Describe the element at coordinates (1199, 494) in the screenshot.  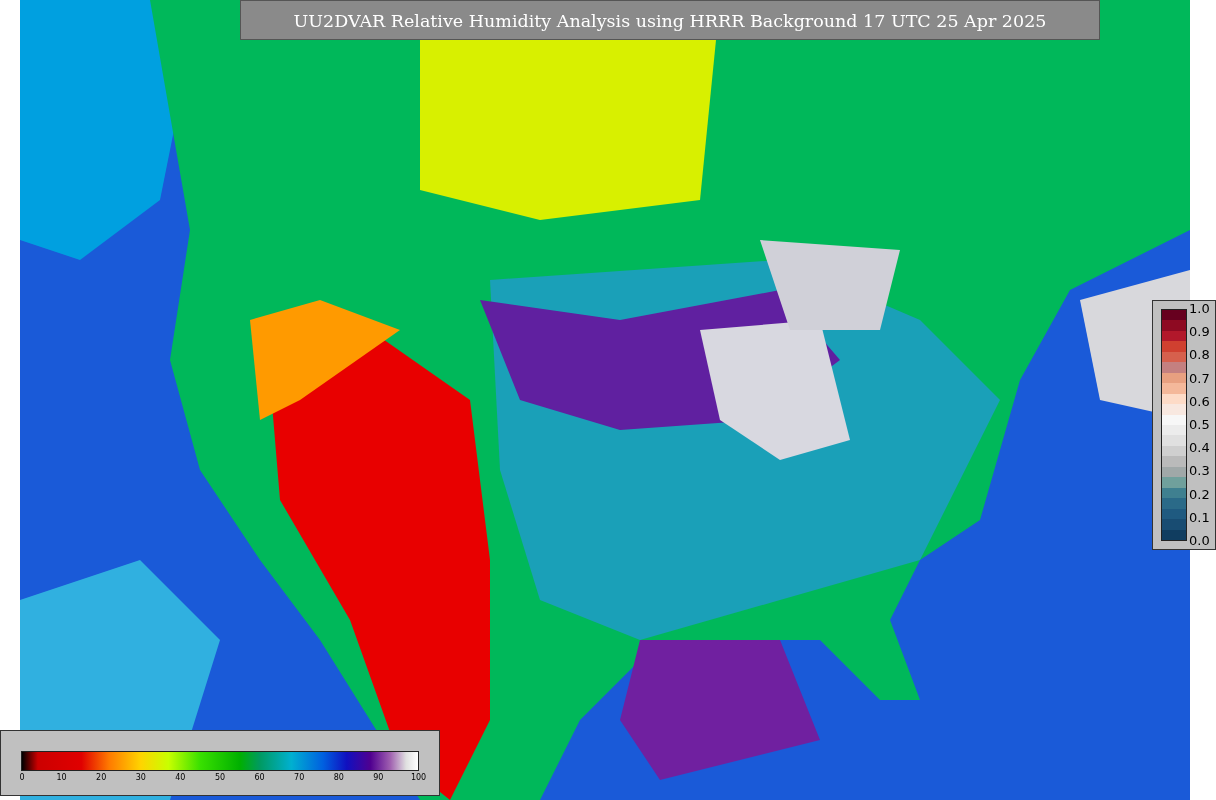
I see `tick-label: 0.2` at that location.